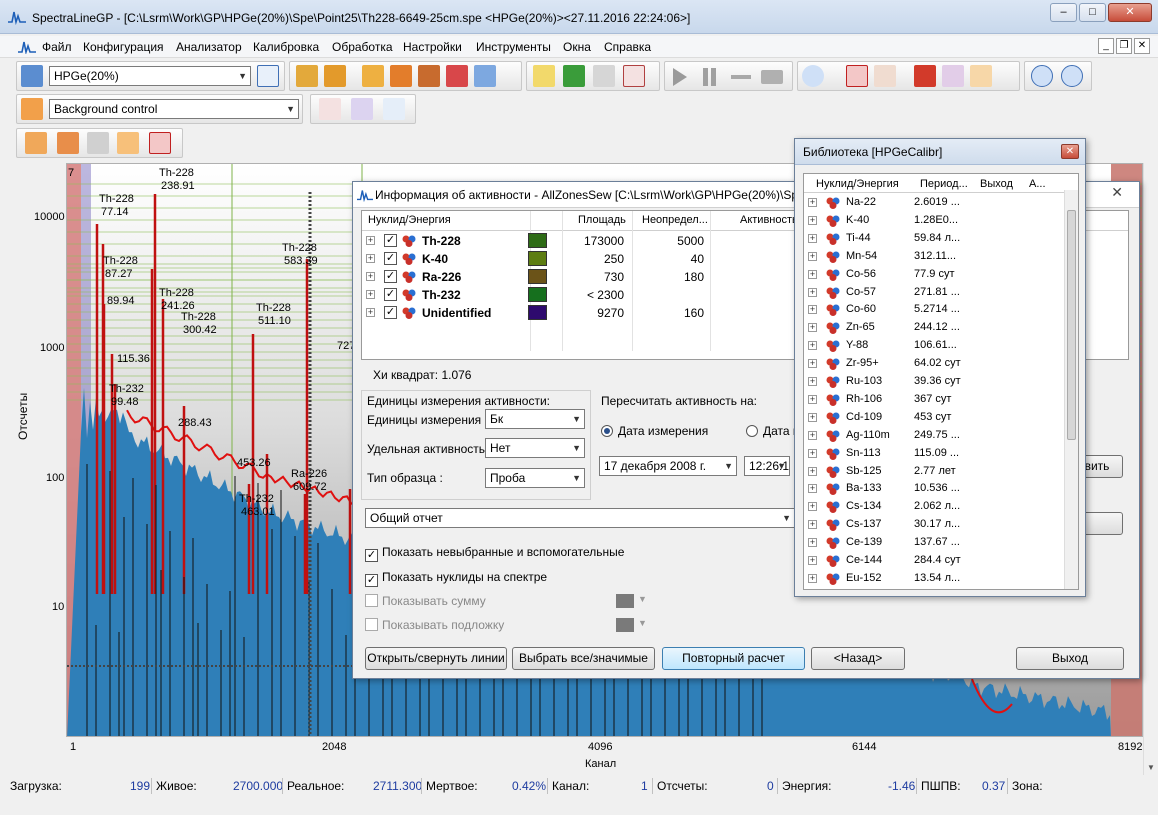 The image size is (1158, 815). What do you see at coordinates (577, 47) in the screenshot?
I see `menu-windows: Окна` at bounding box center [577, 47].